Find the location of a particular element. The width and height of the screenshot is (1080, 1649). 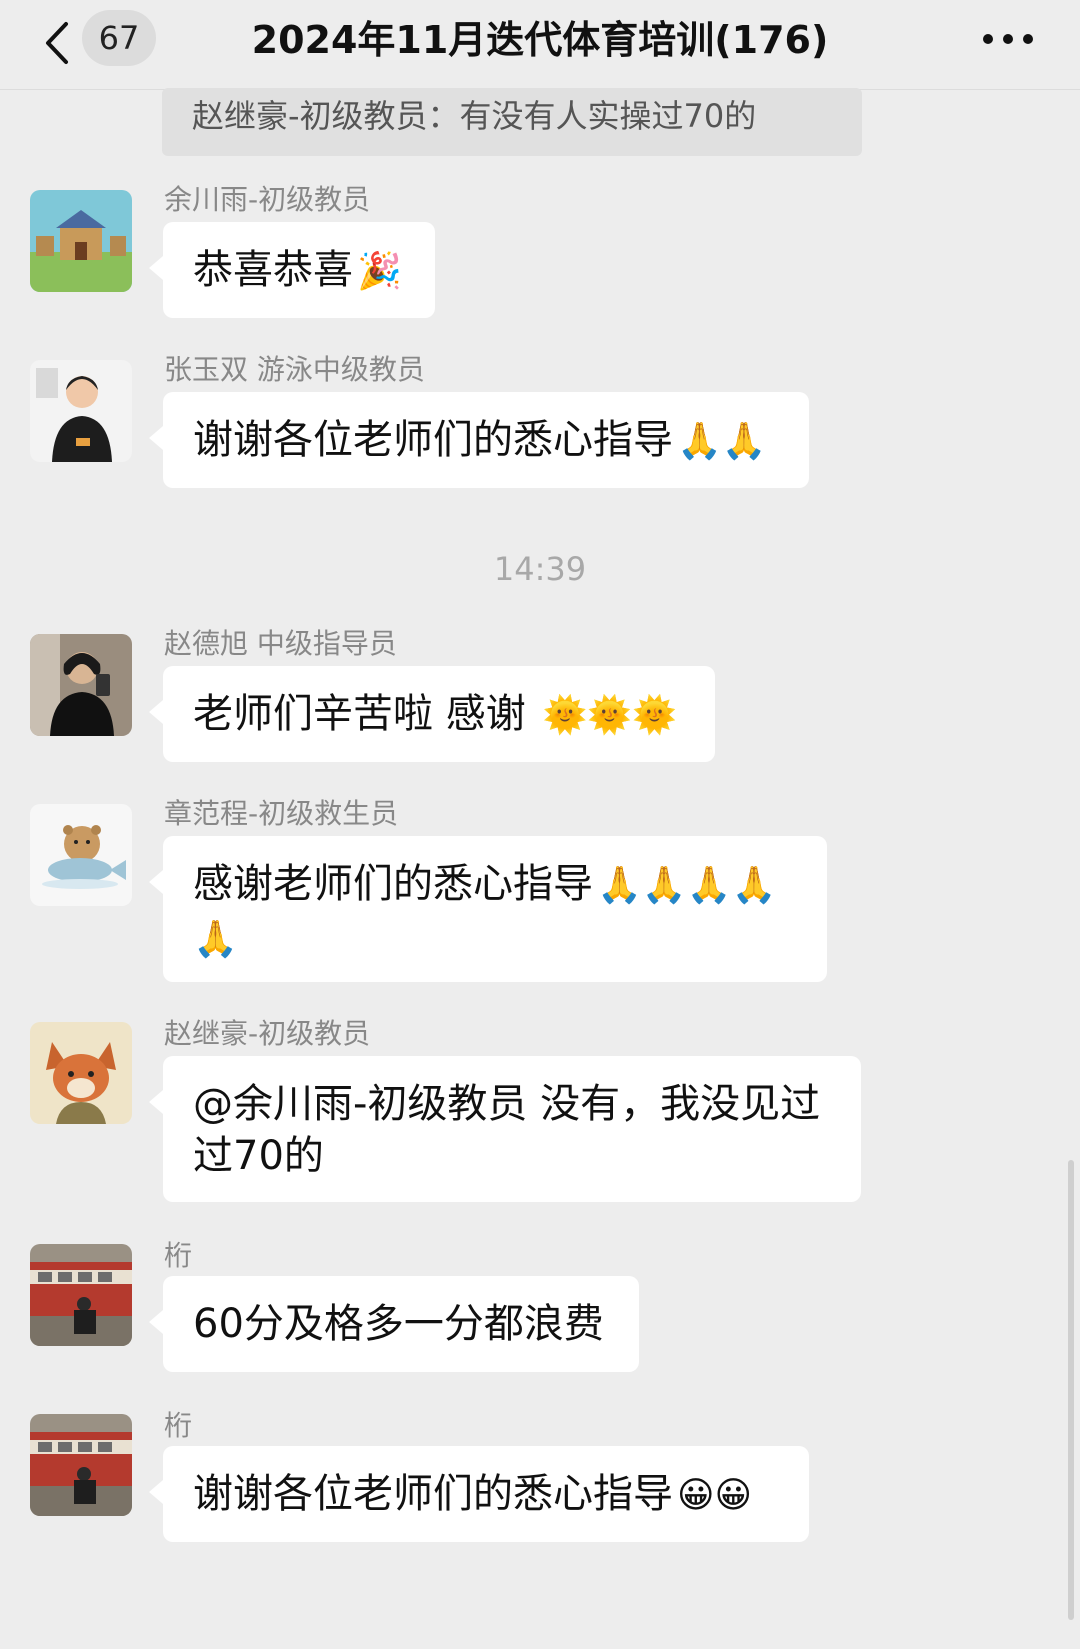

sender-name: 赵德旭 中级指导员 is located at coordinates (280, 643).